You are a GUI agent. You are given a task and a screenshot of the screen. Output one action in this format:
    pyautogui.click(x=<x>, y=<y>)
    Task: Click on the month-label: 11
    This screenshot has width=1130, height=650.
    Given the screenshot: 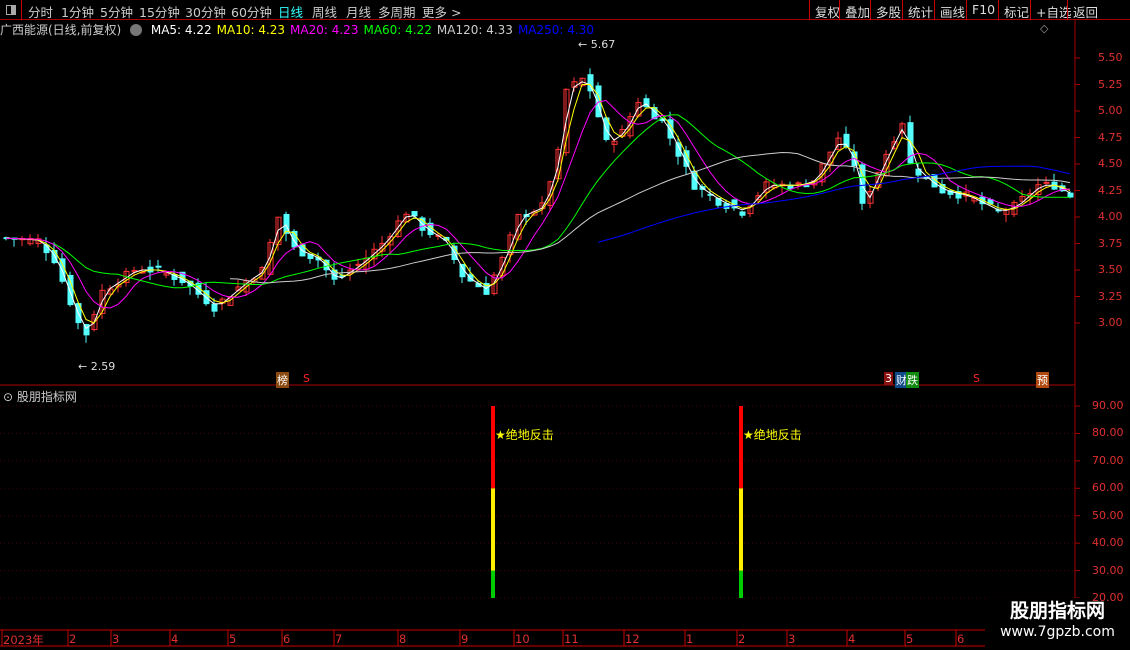 What is the action you would take?
    pyautogui.click(x=571, y=639)
    